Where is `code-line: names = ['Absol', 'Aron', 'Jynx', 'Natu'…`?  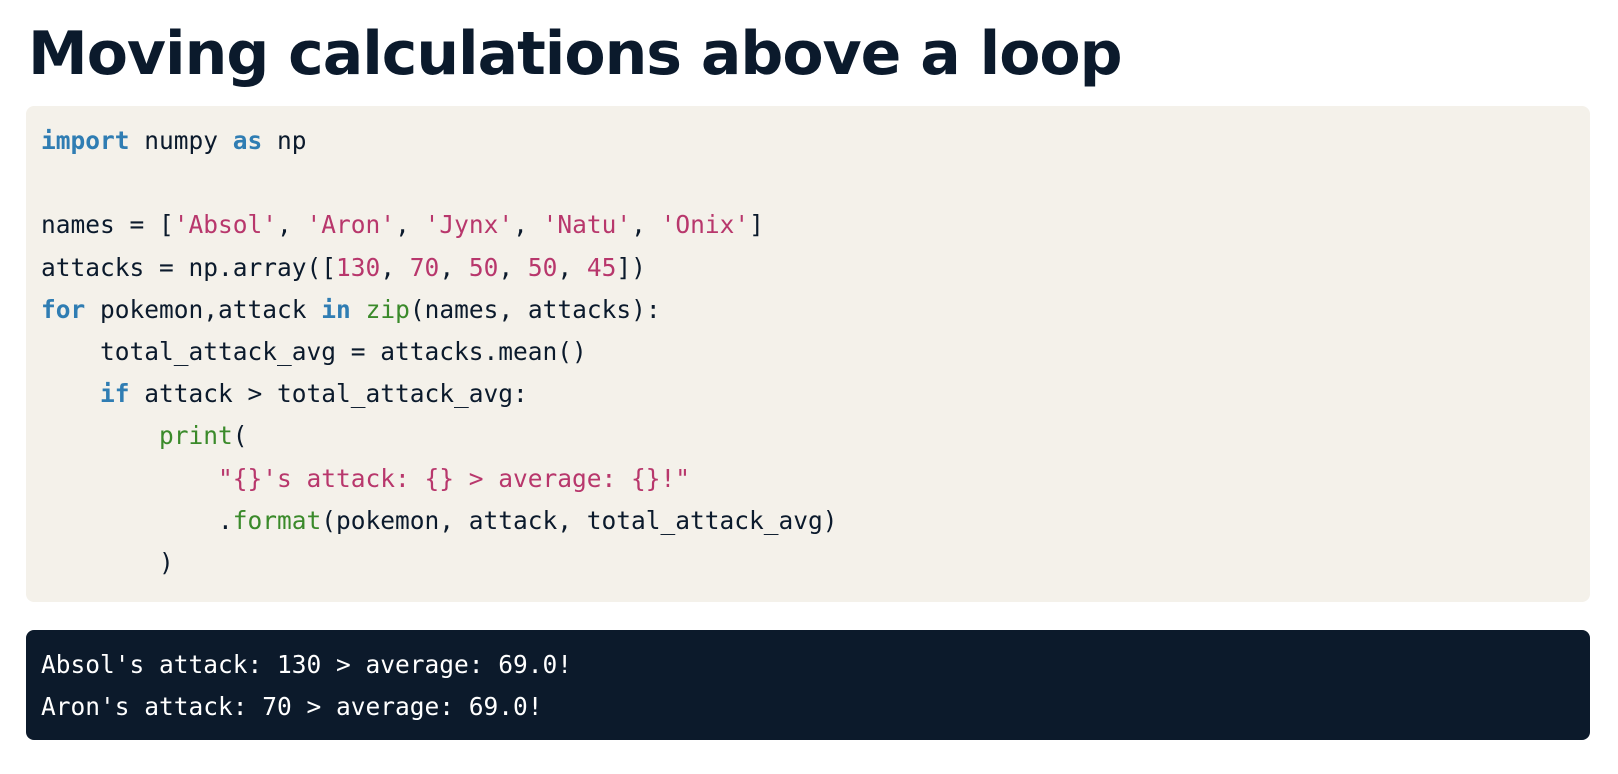
code-line: names = ['Absol', 'Aron', 'Jynx', 'Natu'… is located at coordinates (815, 225).